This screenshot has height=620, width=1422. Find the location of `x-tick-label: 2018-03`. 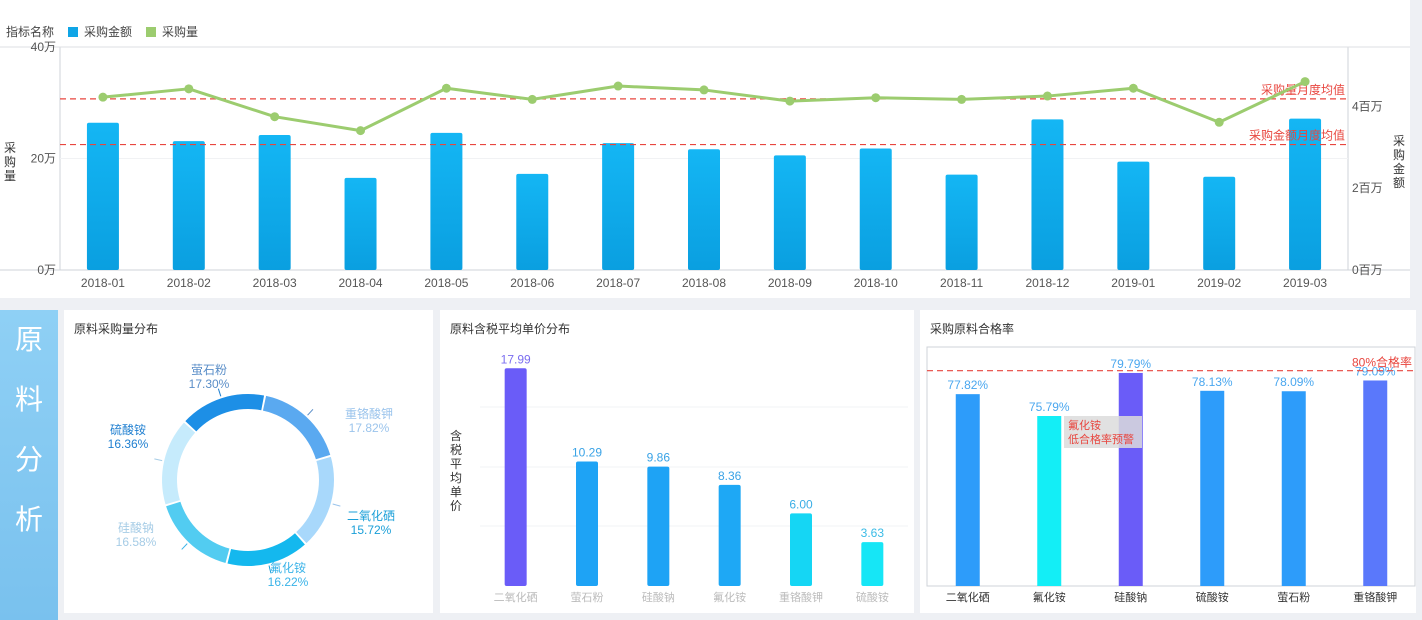

x-tick-label: 2018-03 is located at coordinates (275, 283).